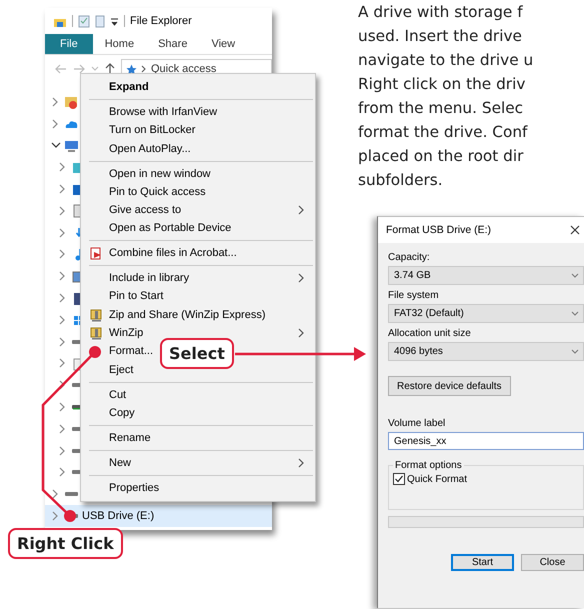 The image size is (584, 609). I want to click on menu-item: Open as Portable Device, so click(159, 228).